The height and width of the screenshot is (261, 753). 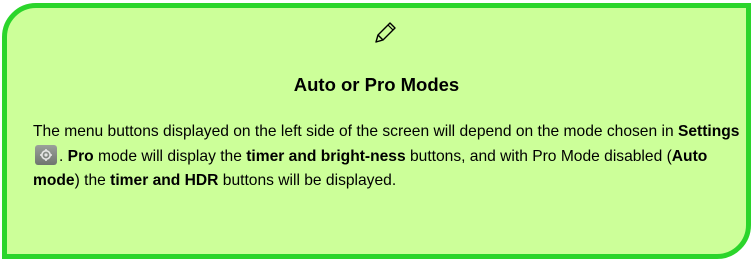 What do you see at coordinates (80, 156) in the screenshot?
I see `pro-label: Pro` at bounding box center [80, 156].